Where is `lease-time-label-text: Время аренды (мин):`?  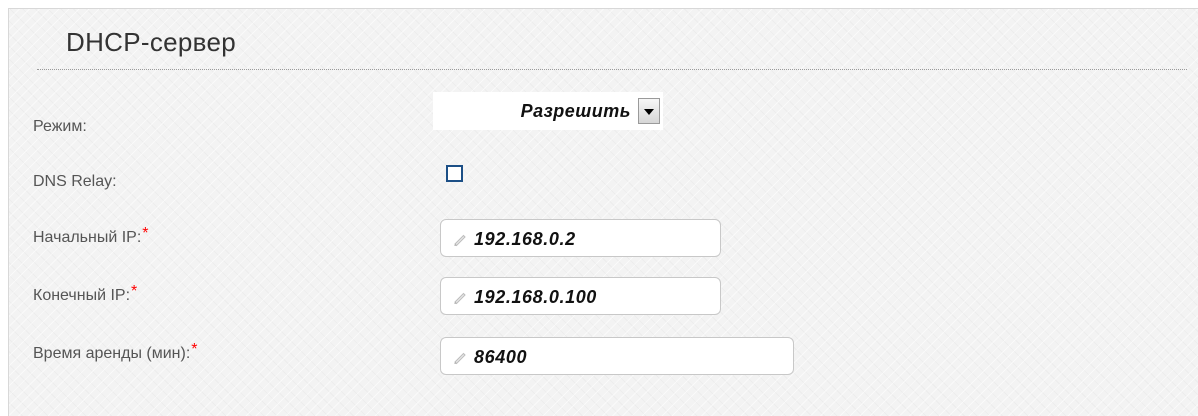
lease-time-label-text: Время аренды (мин): is located at coordinates (112, 353).